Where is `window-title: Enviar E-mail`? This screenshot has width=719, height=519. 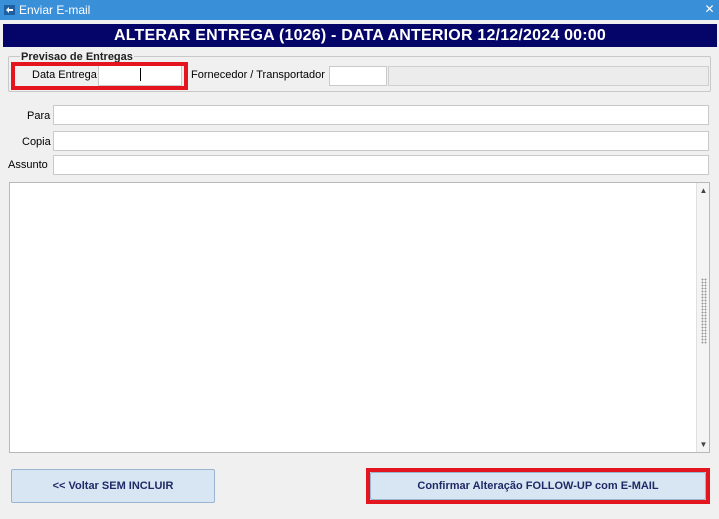 window-title: Enviar E-mail is located at coordinates (55, 10).